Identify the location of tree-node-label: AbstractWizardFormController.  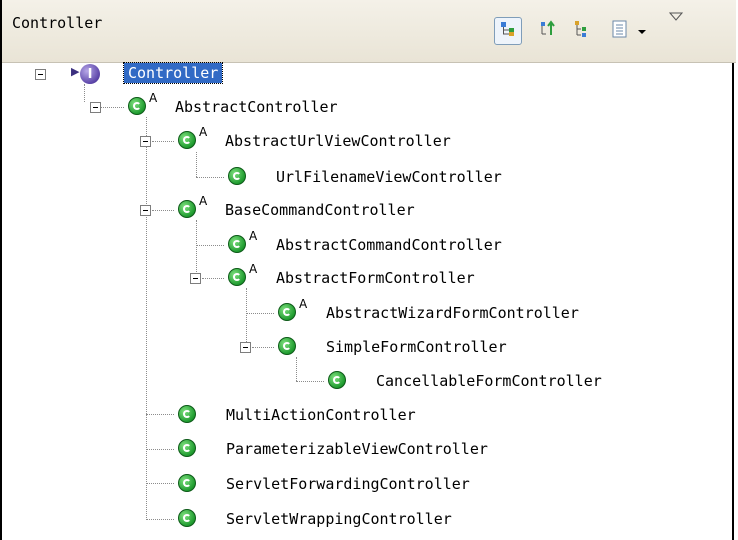
(452, 313).